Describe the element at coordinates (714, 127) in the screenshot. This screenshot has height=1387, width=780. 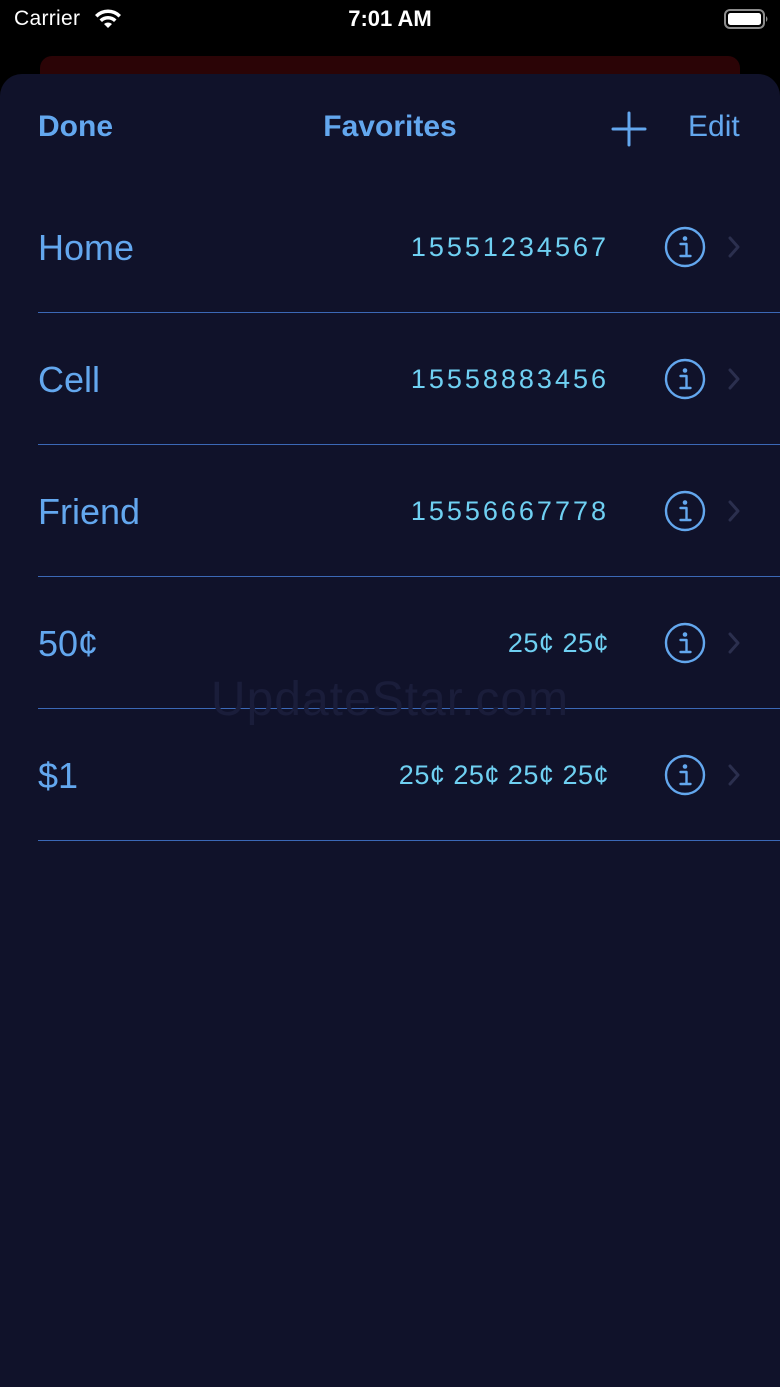
I see `edit-button: Edit` at that location.